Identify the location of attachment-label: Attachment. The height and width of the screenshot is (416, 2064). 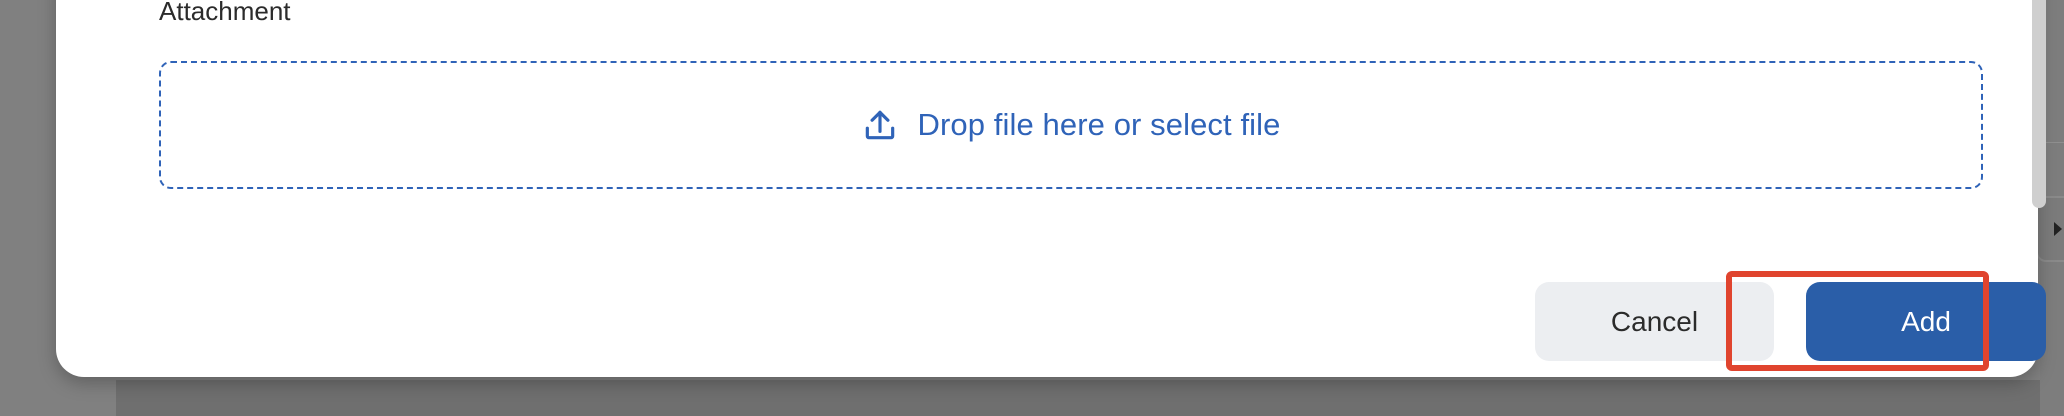
(225, 13).